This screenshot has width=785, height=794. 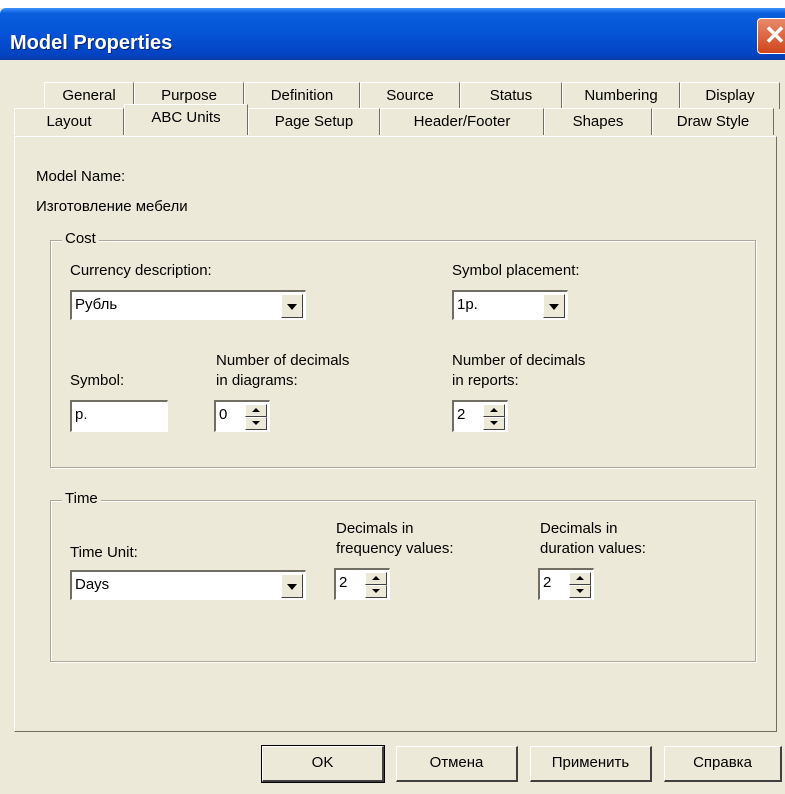 What do you see at coordinates (242, 416) in the screenshot?
I see `decimals-diagrams-stepper: 0` at bounding box center [242, 416].